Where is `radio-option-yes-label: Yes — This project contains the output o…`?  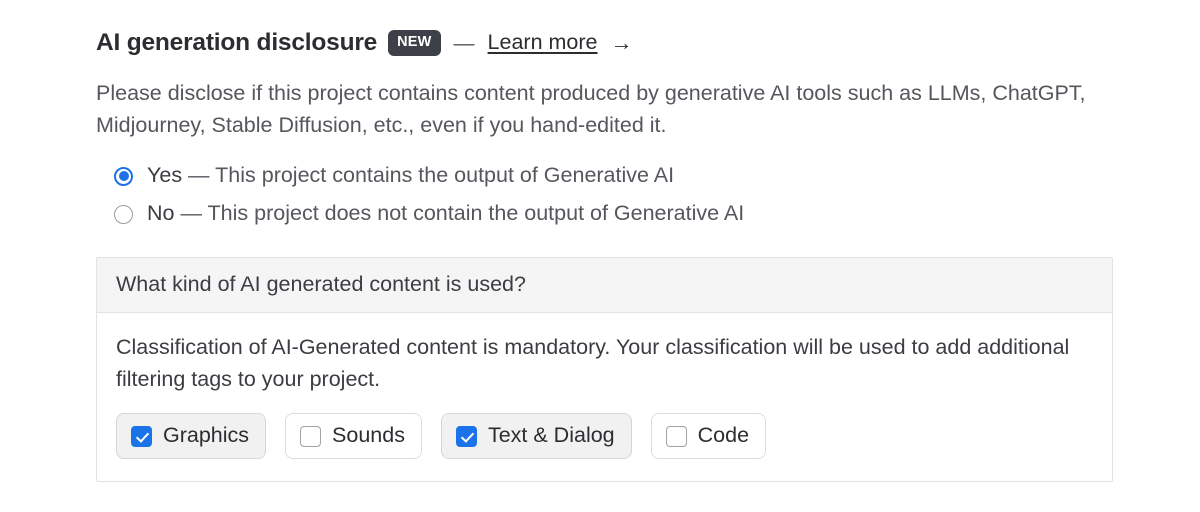
radio-option-yes-label: Yes — This project contains the output o… is located at coordinates (410, 176).